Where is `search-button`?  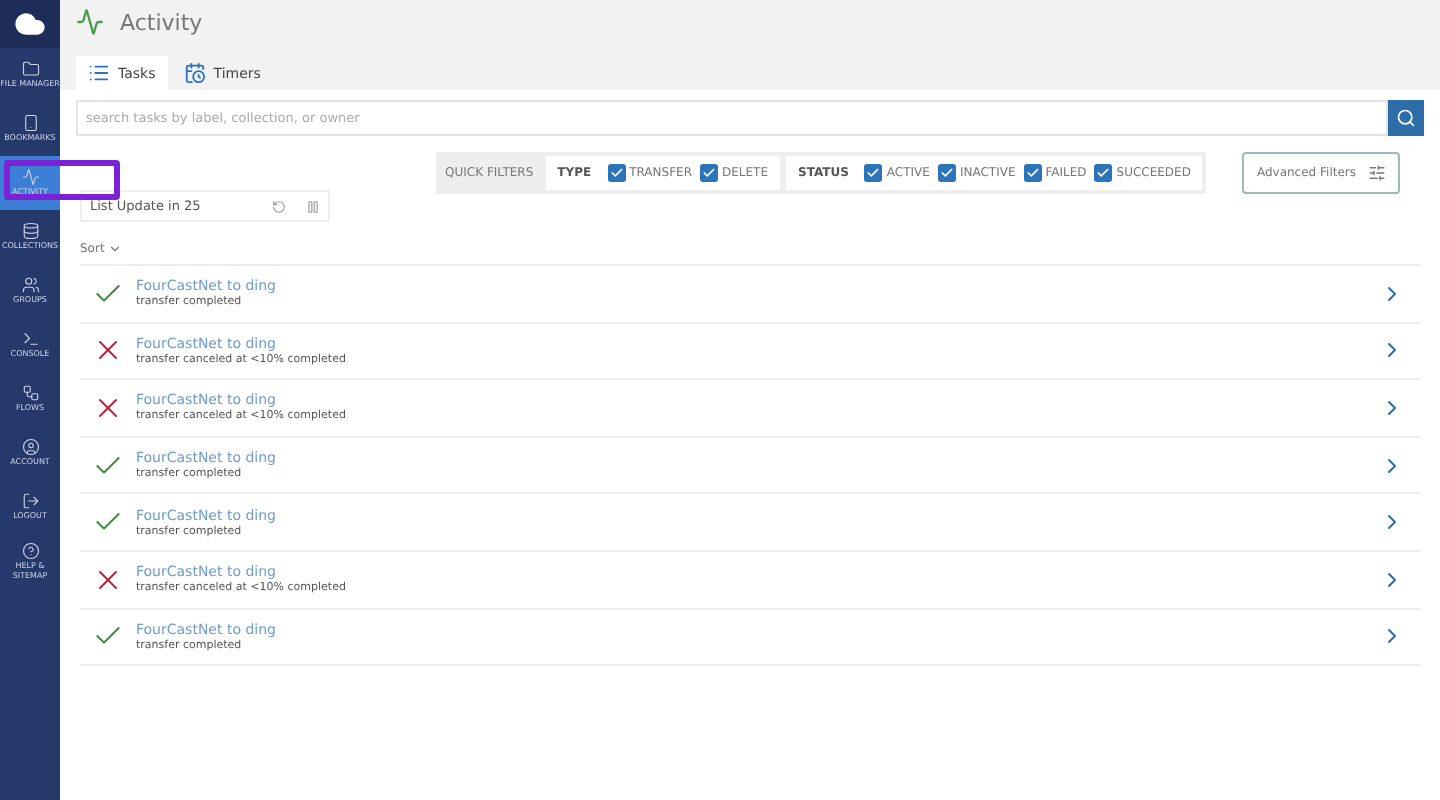
search-button is located at coordinates (1406, 118).